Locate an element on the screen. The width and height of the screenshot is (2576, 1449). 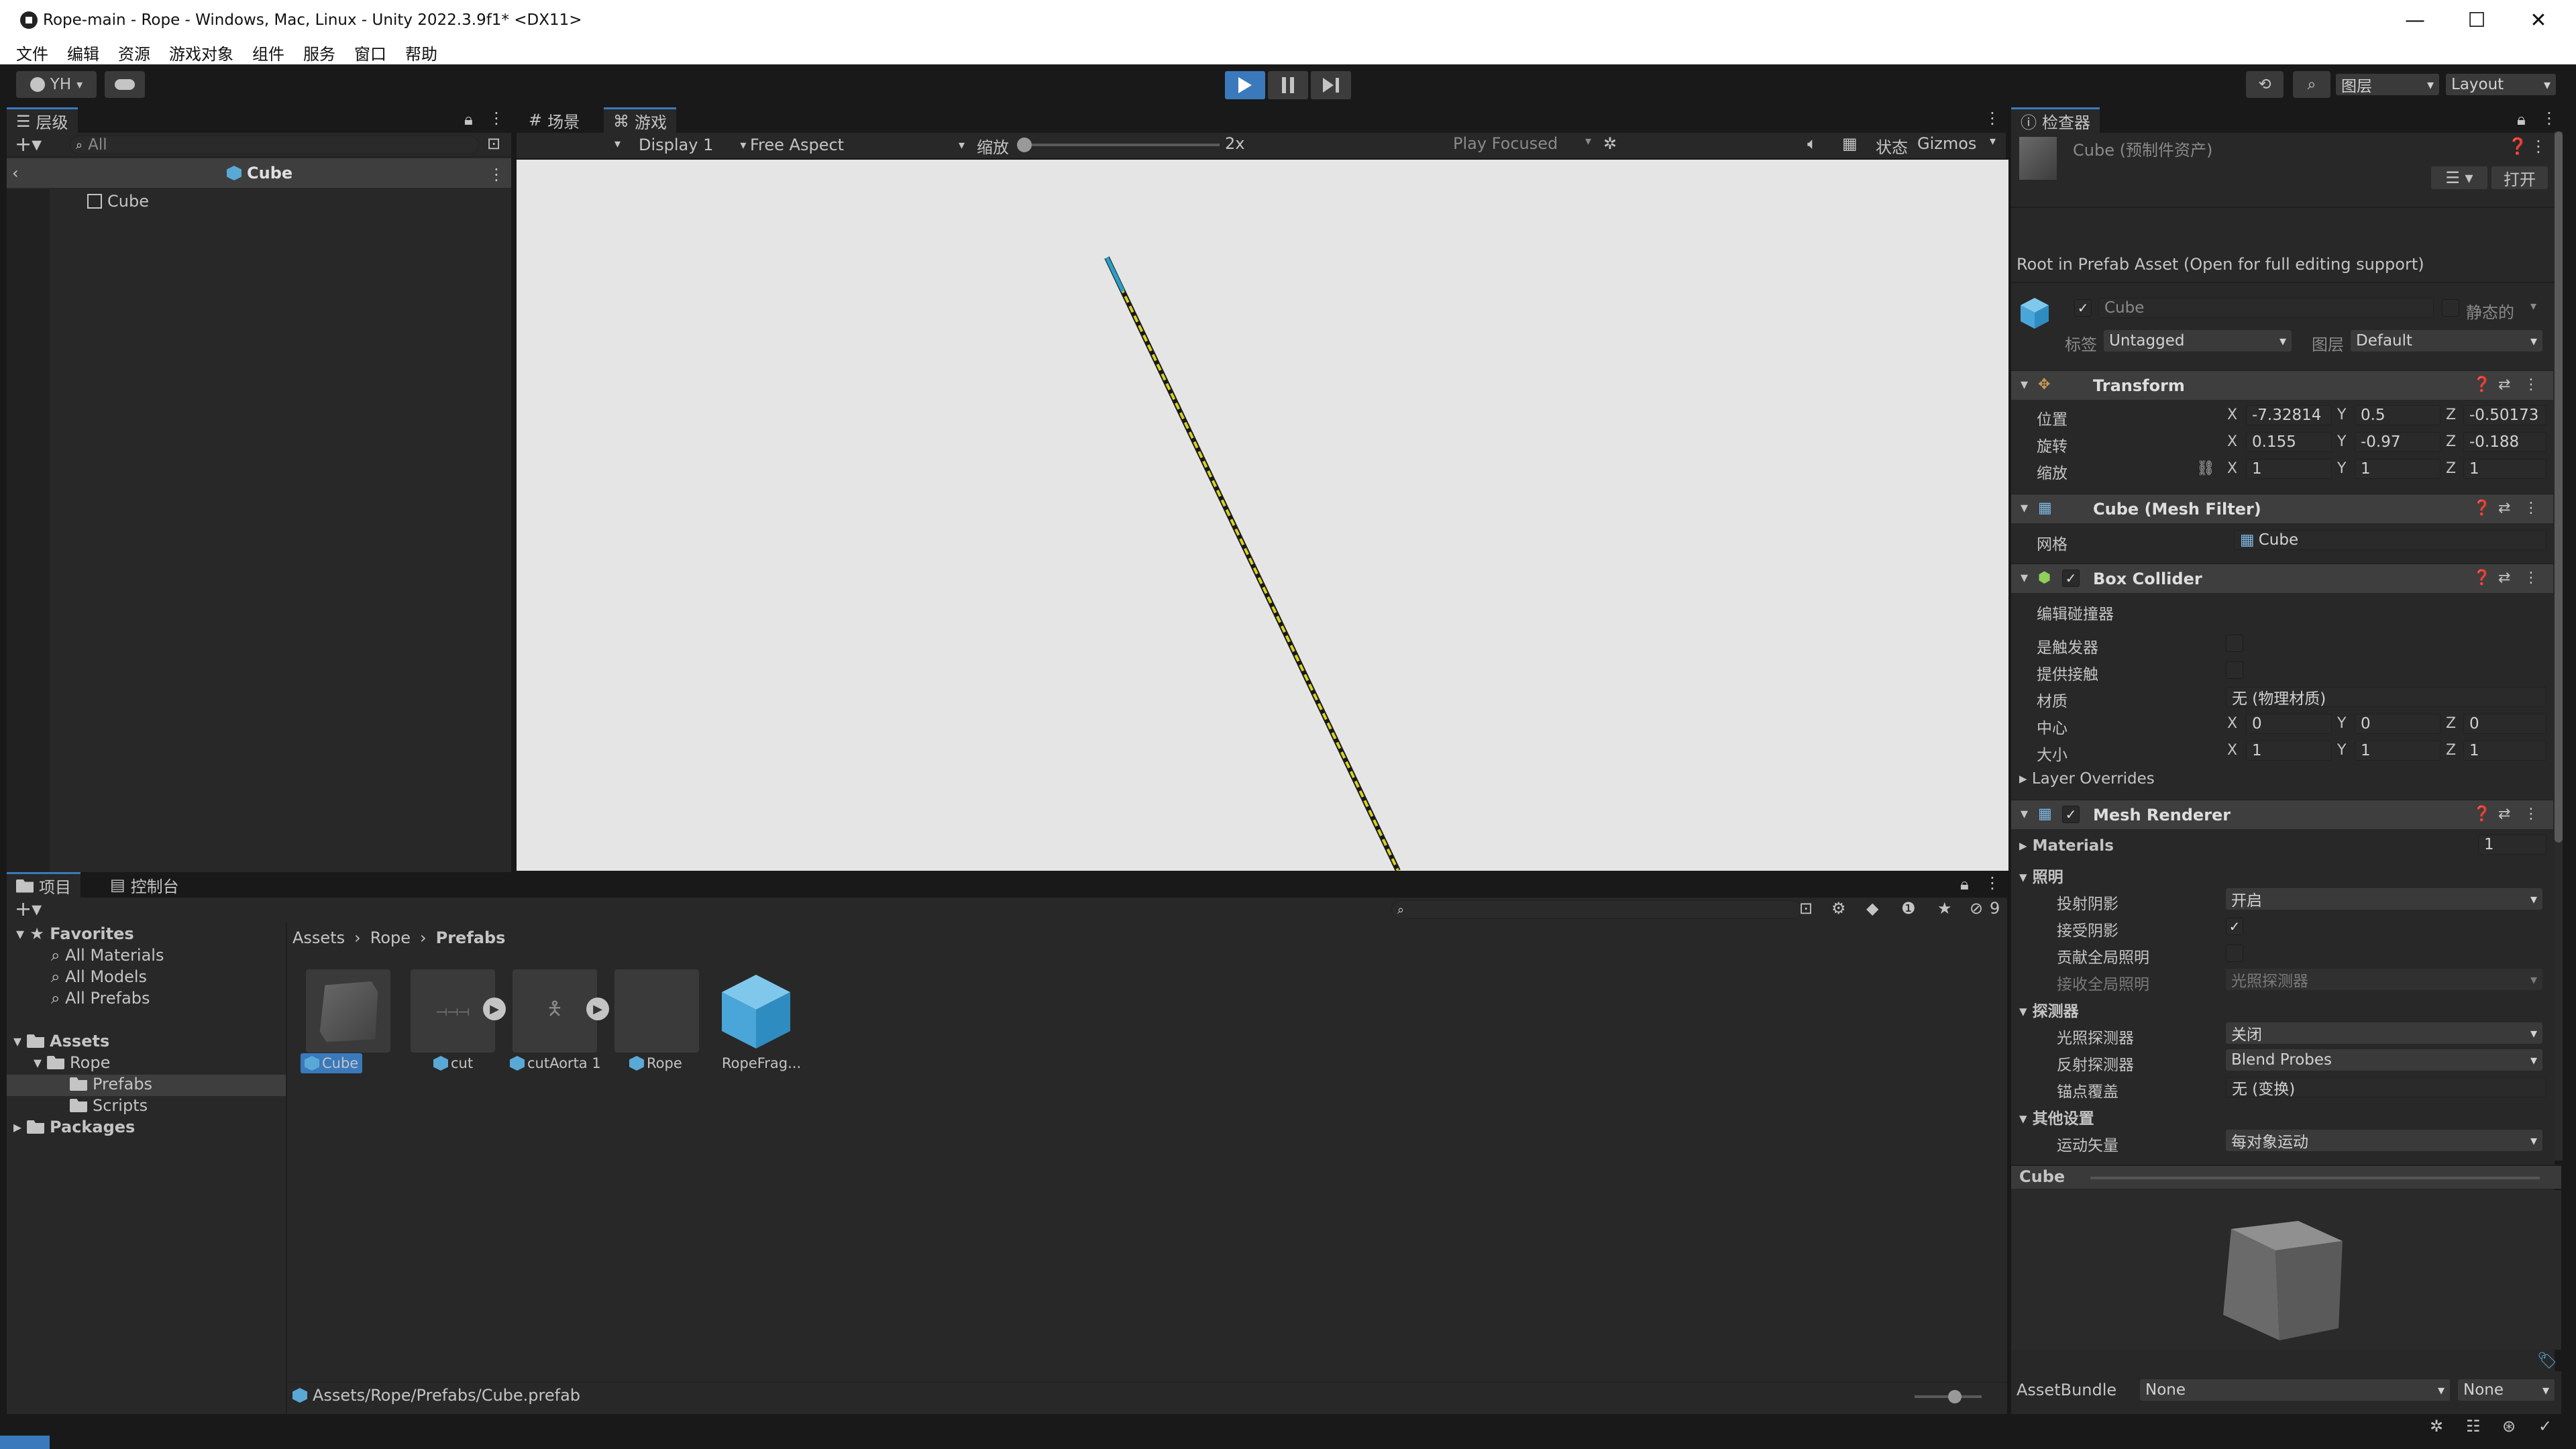
size-y-field: 1 is located at coordinates (2397, 751).